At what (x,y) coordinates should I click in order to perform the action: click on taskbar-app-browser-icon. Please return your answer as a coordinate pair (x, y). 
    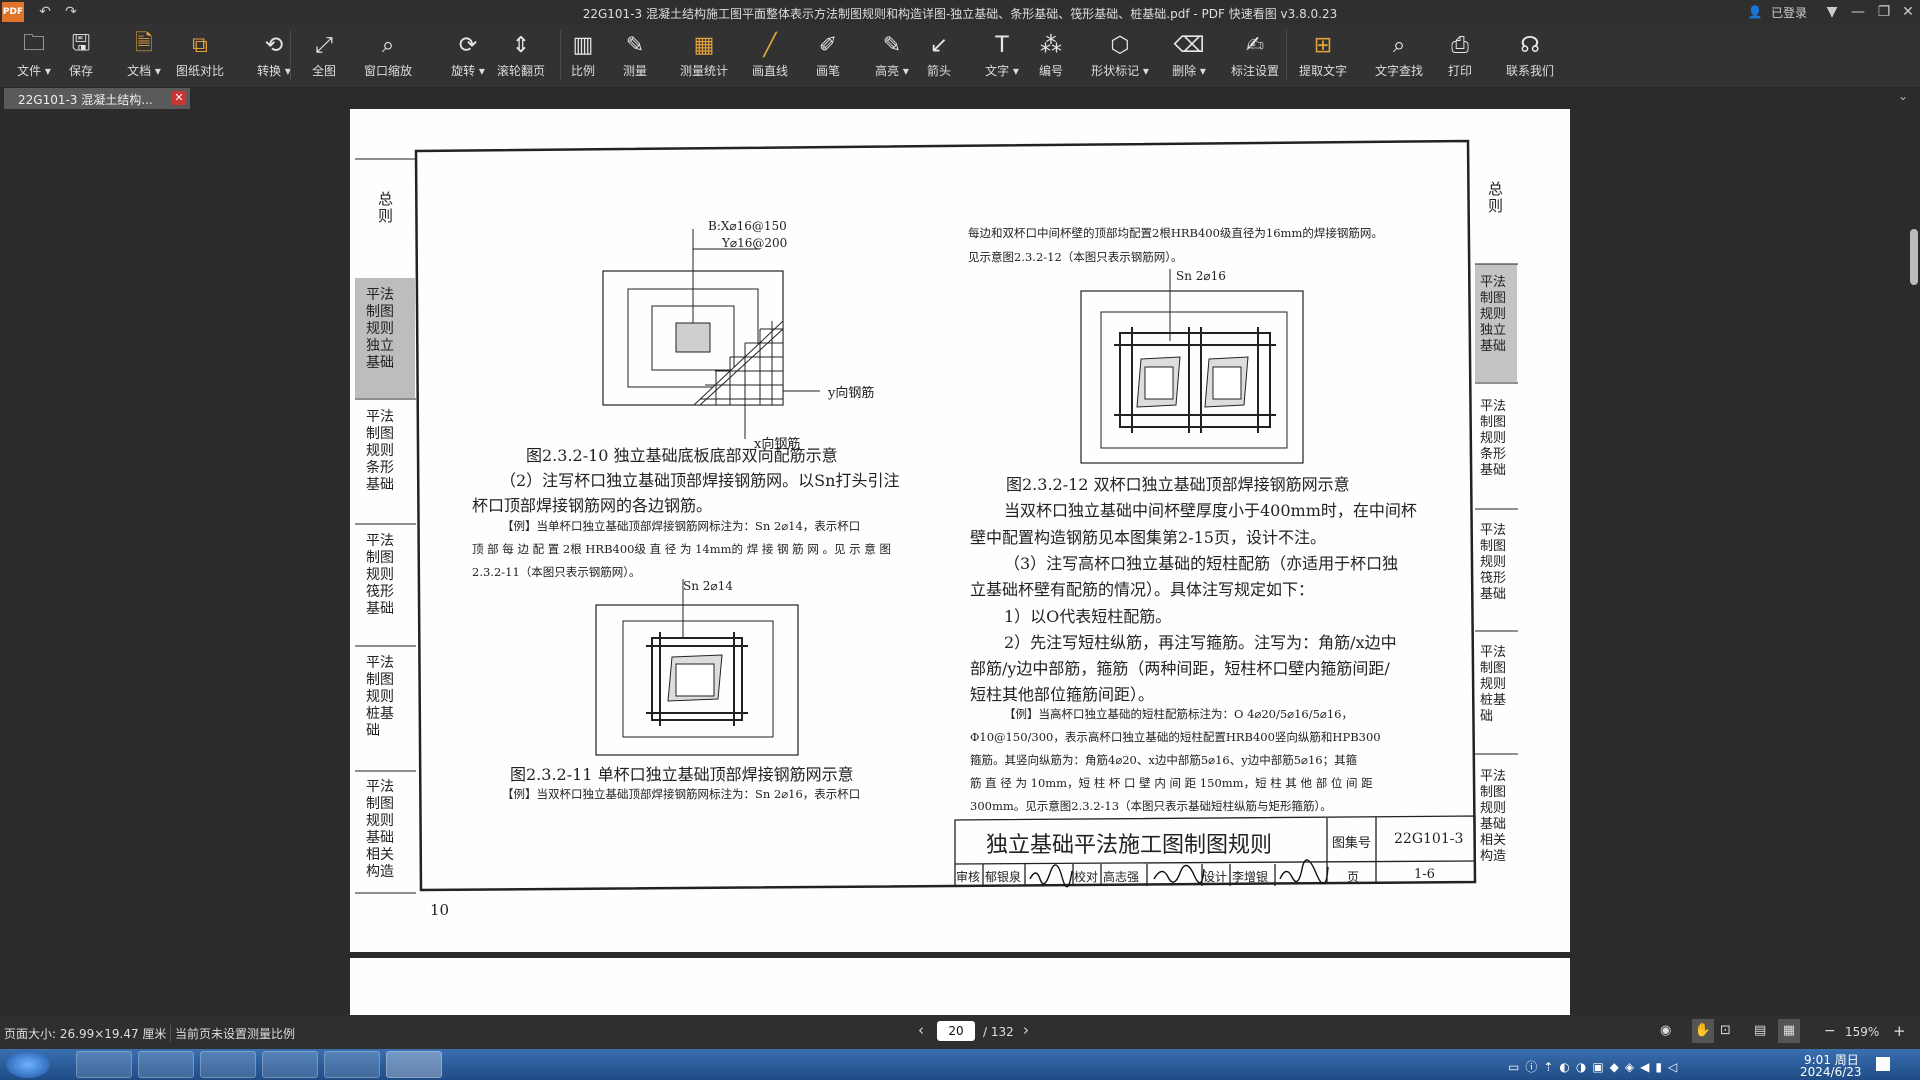
    Looking at the image, I should click on (104, 1064).